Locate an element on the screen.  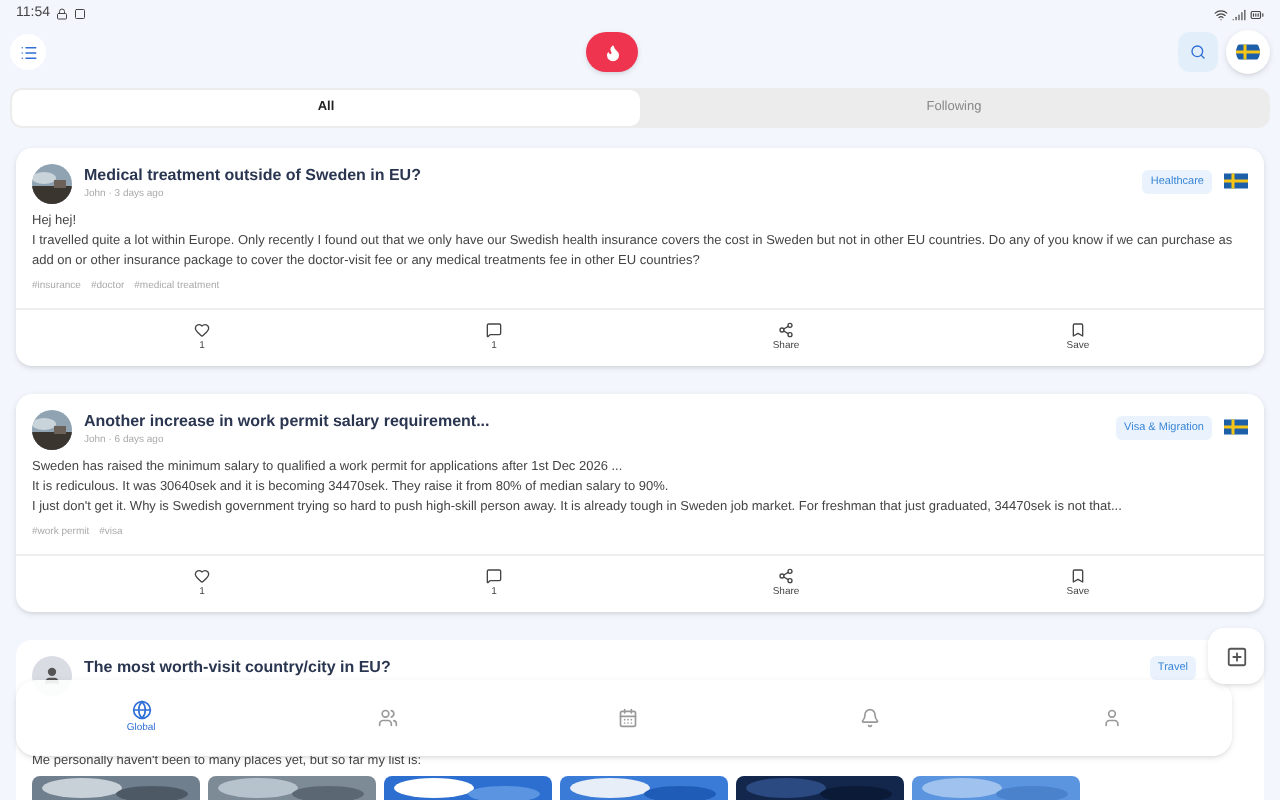
search-icon is located at coordinates (1198, 52).